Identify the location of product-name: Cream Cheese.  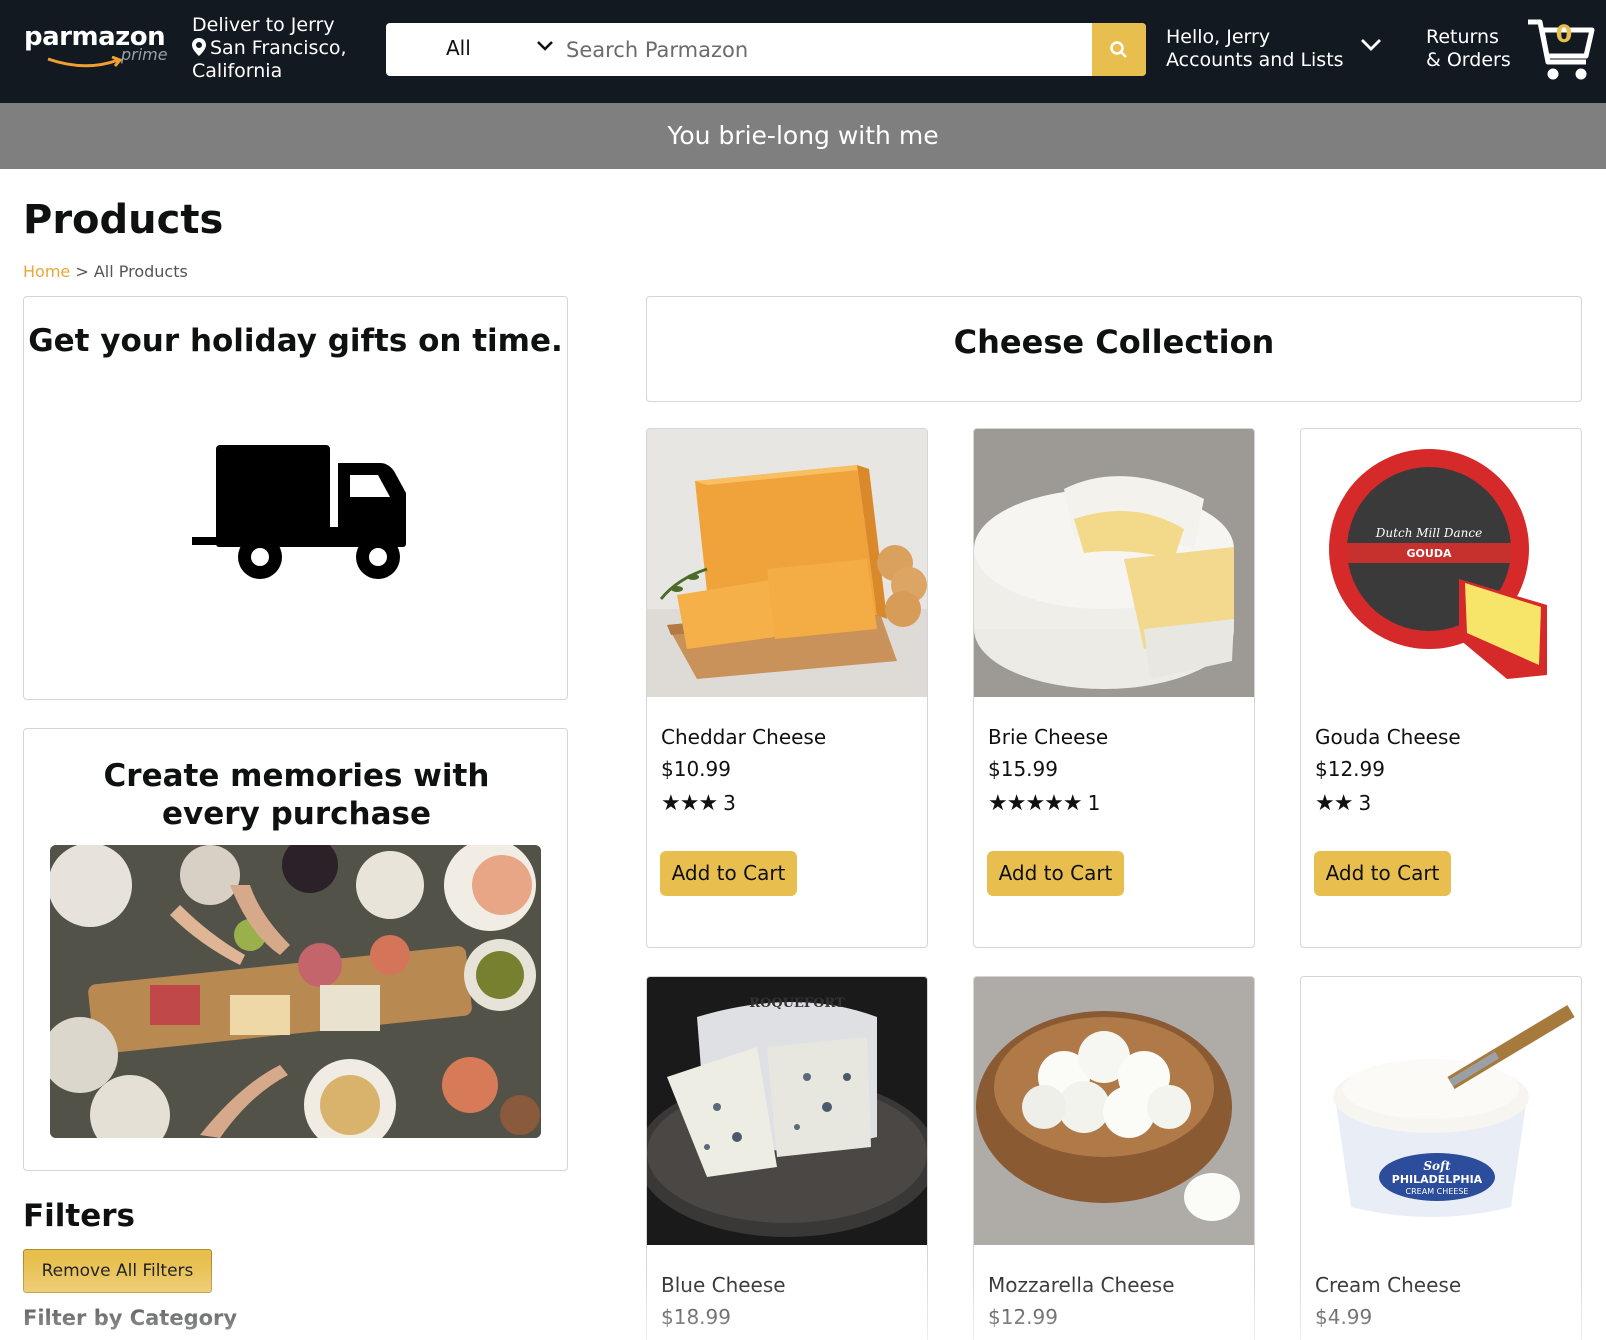
(1388, 1285).